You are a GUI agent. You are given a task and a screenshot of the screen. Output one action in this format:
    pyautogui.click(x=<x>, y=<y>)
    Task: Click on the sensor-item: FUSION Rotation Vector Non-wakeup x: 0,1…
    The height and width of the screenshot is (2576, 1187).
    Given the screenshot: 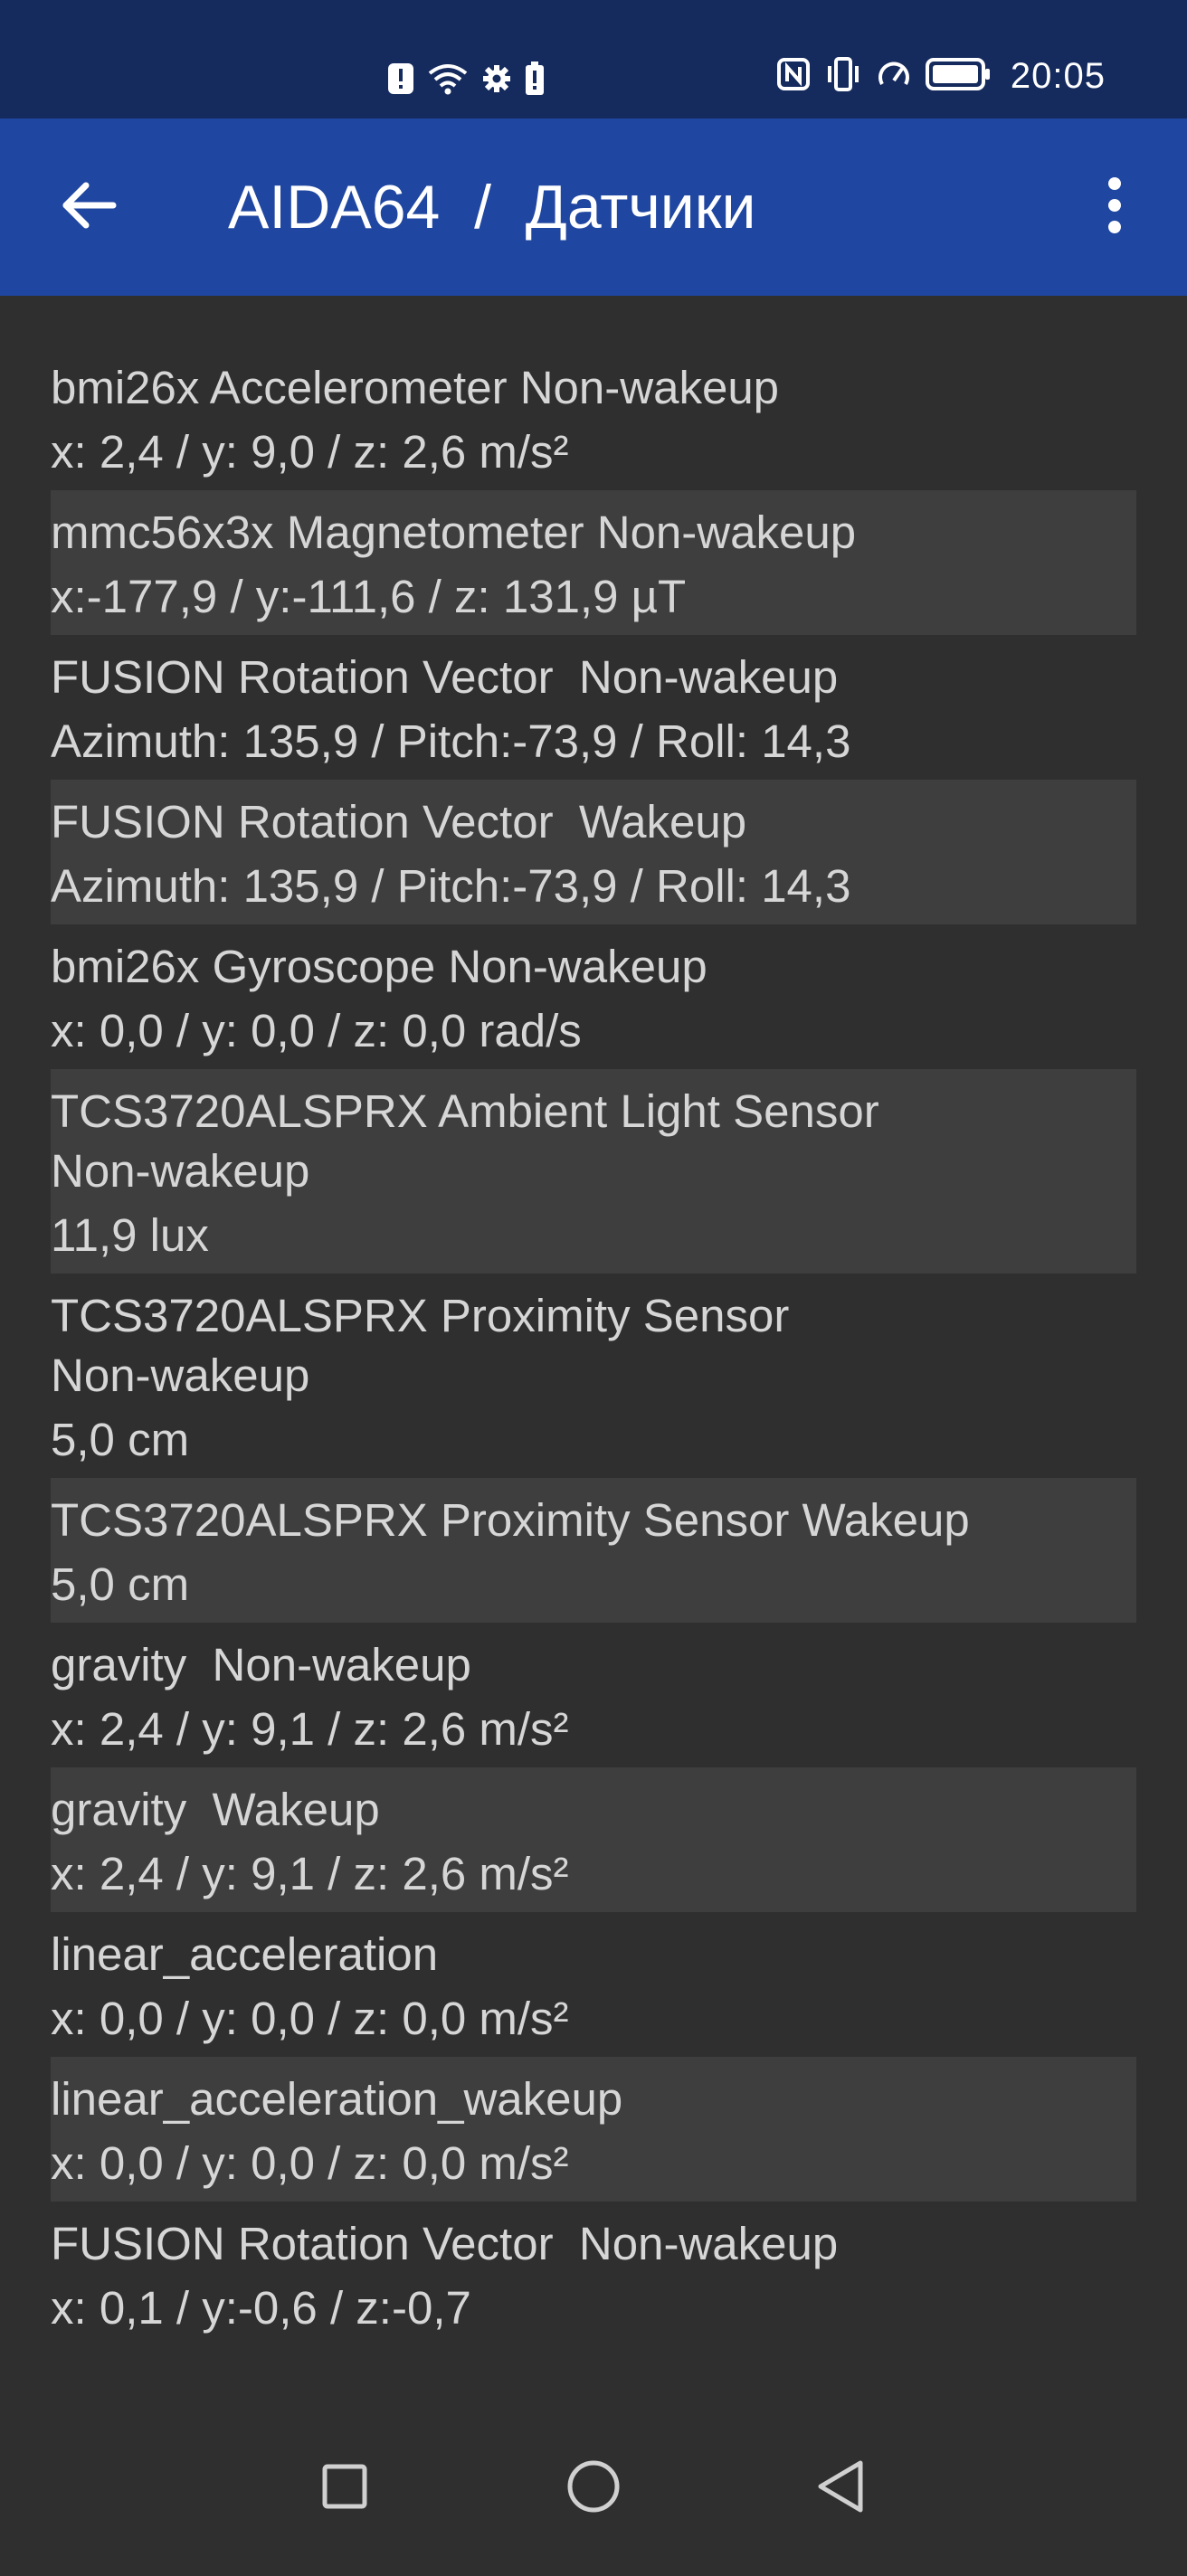 What is the action you would take?
    pyautogui.click(x=593, y=2274)
    